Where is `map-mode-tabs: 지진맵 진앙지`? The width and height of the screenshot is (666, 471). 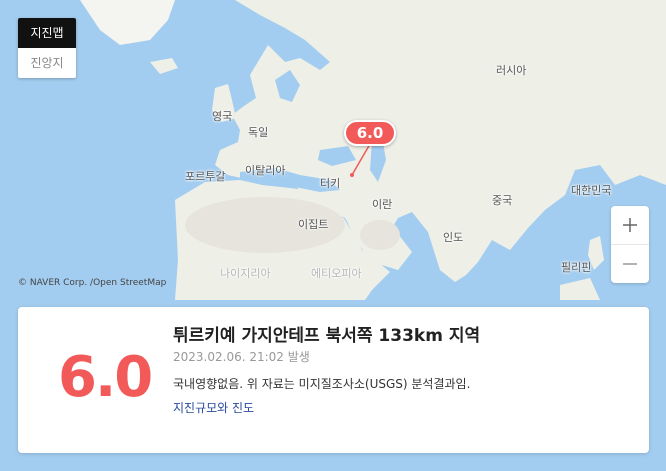 map-mode-tabs: 지진맵 진앙지 is located at coordinates (47, 48).